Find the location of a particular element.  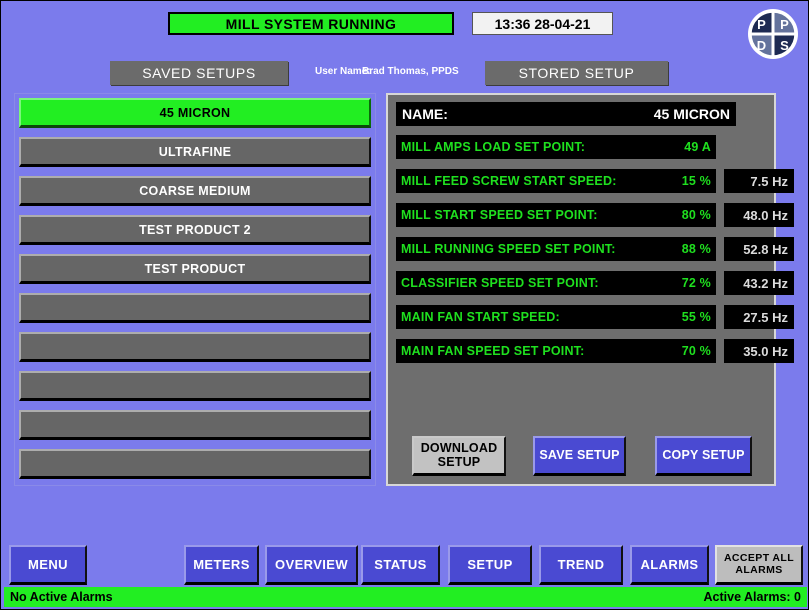

parameter-field: MAIN FAN START SPEED: 55 % is located at coordinates (556, 317).